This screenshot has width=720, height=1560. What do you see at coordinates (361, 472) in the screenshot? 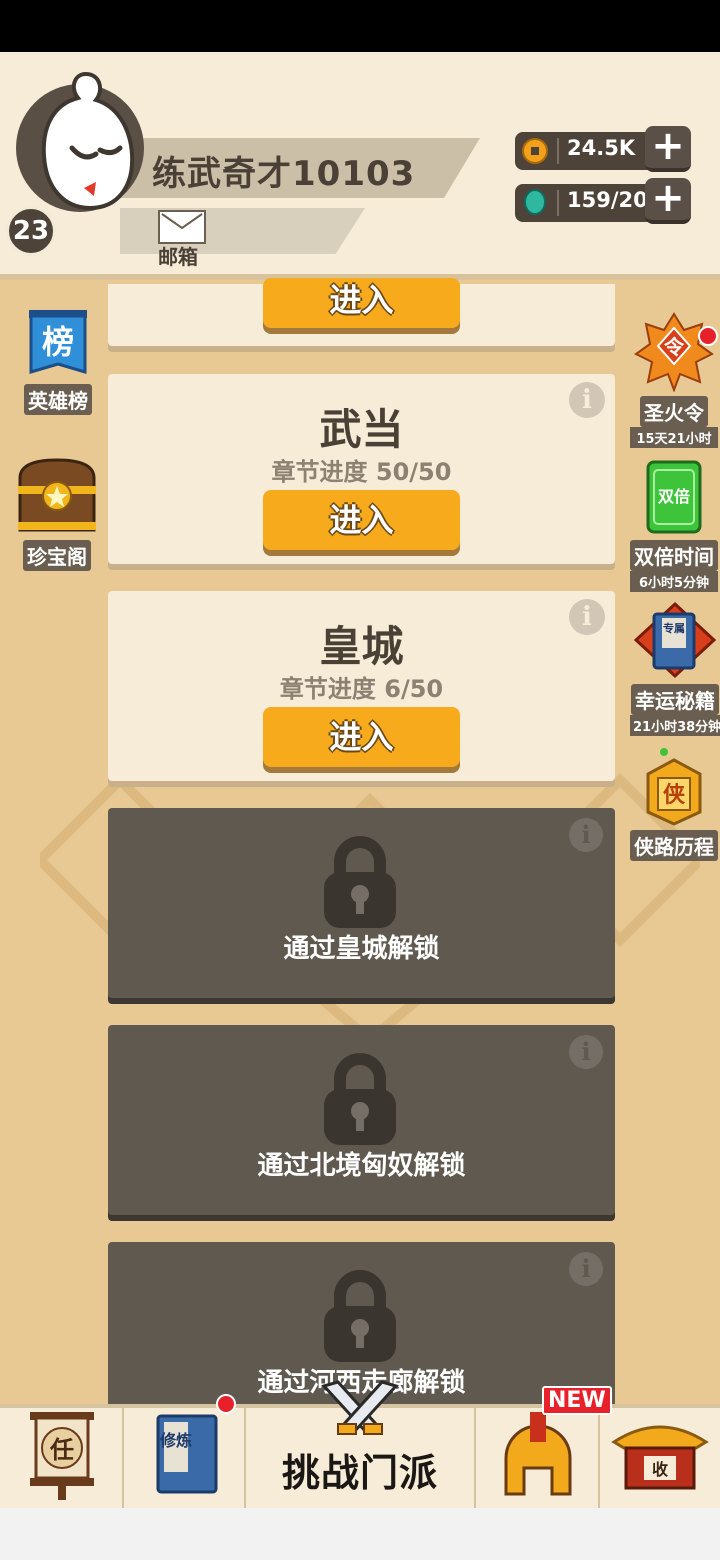
I see `chapter-progress: 章节进度 50/50` at bounding box center [361, 472].